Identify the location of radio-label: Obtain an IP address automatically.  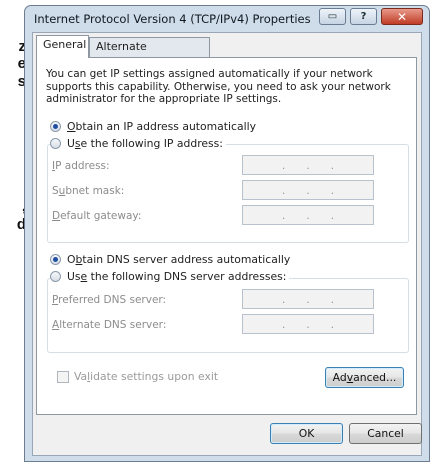
(161, 126).